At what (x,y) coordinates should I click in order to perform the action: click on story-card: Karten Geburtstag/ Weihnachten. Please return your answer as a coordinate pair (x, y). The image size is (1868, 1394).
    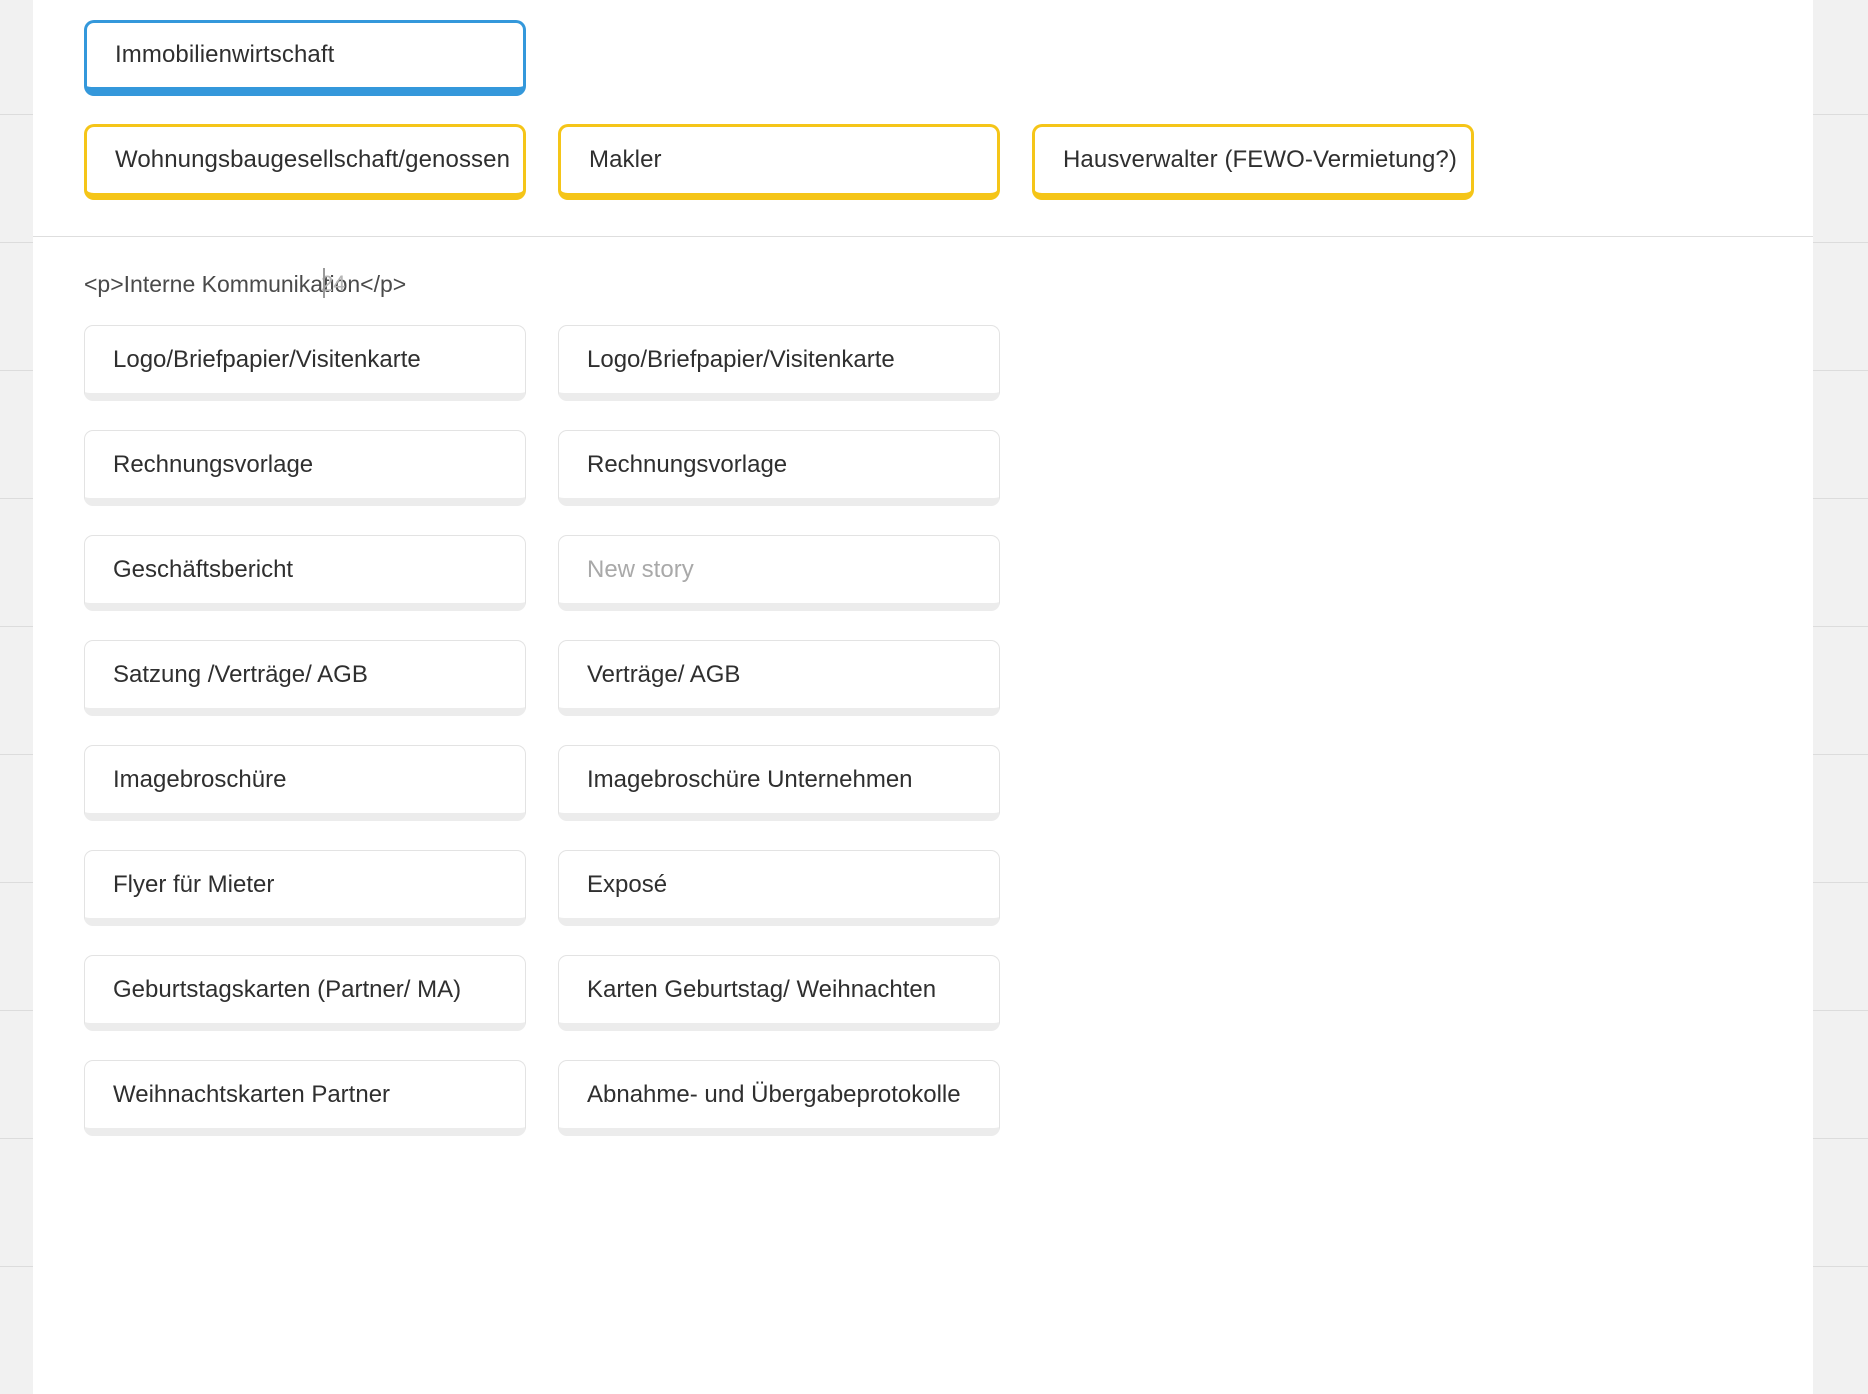
    Looking at the image, I should click on (779, 993).